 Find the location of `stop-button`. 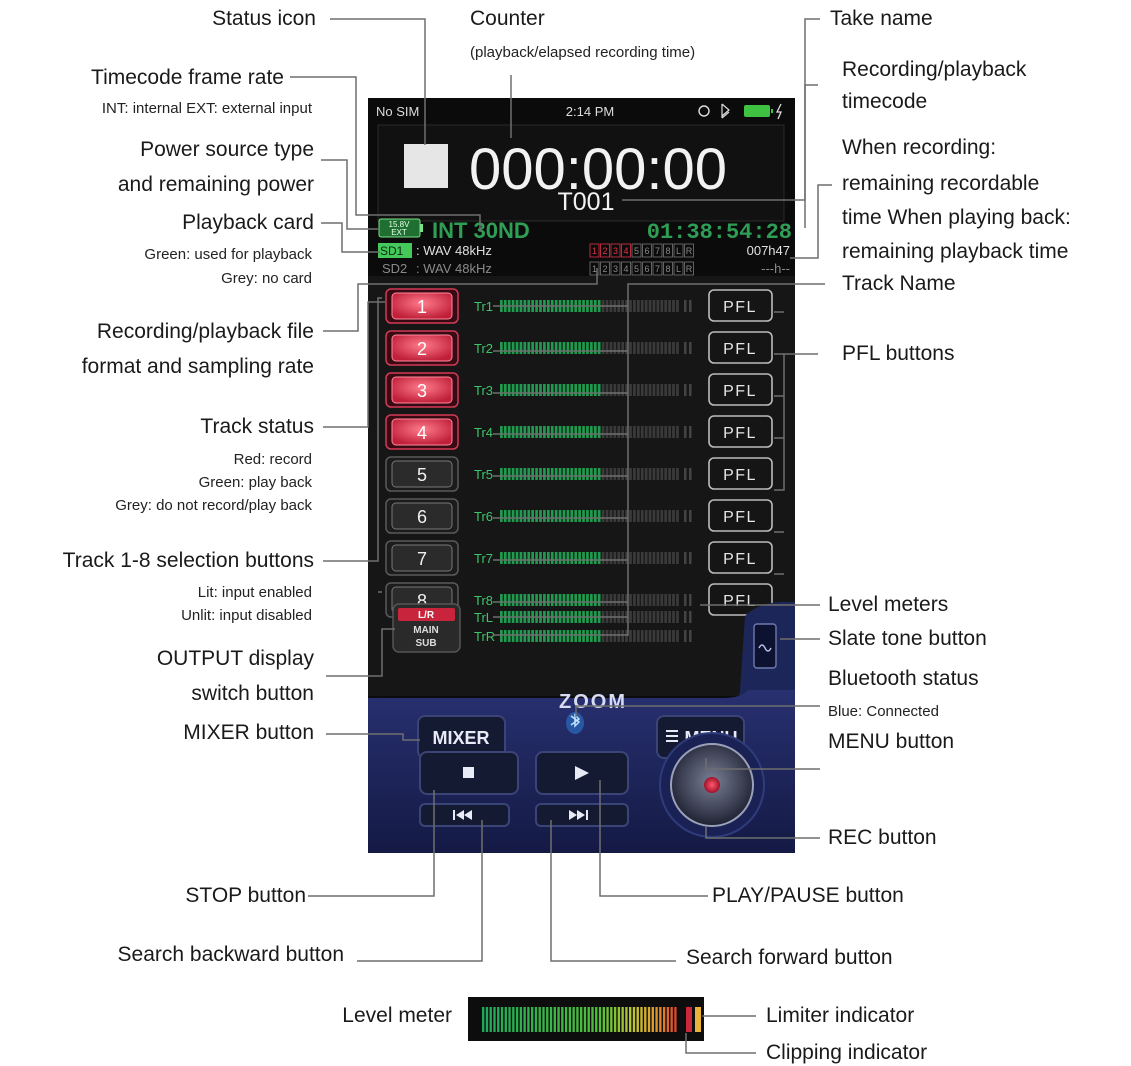

stop-button is located at coordinates (469, 773).